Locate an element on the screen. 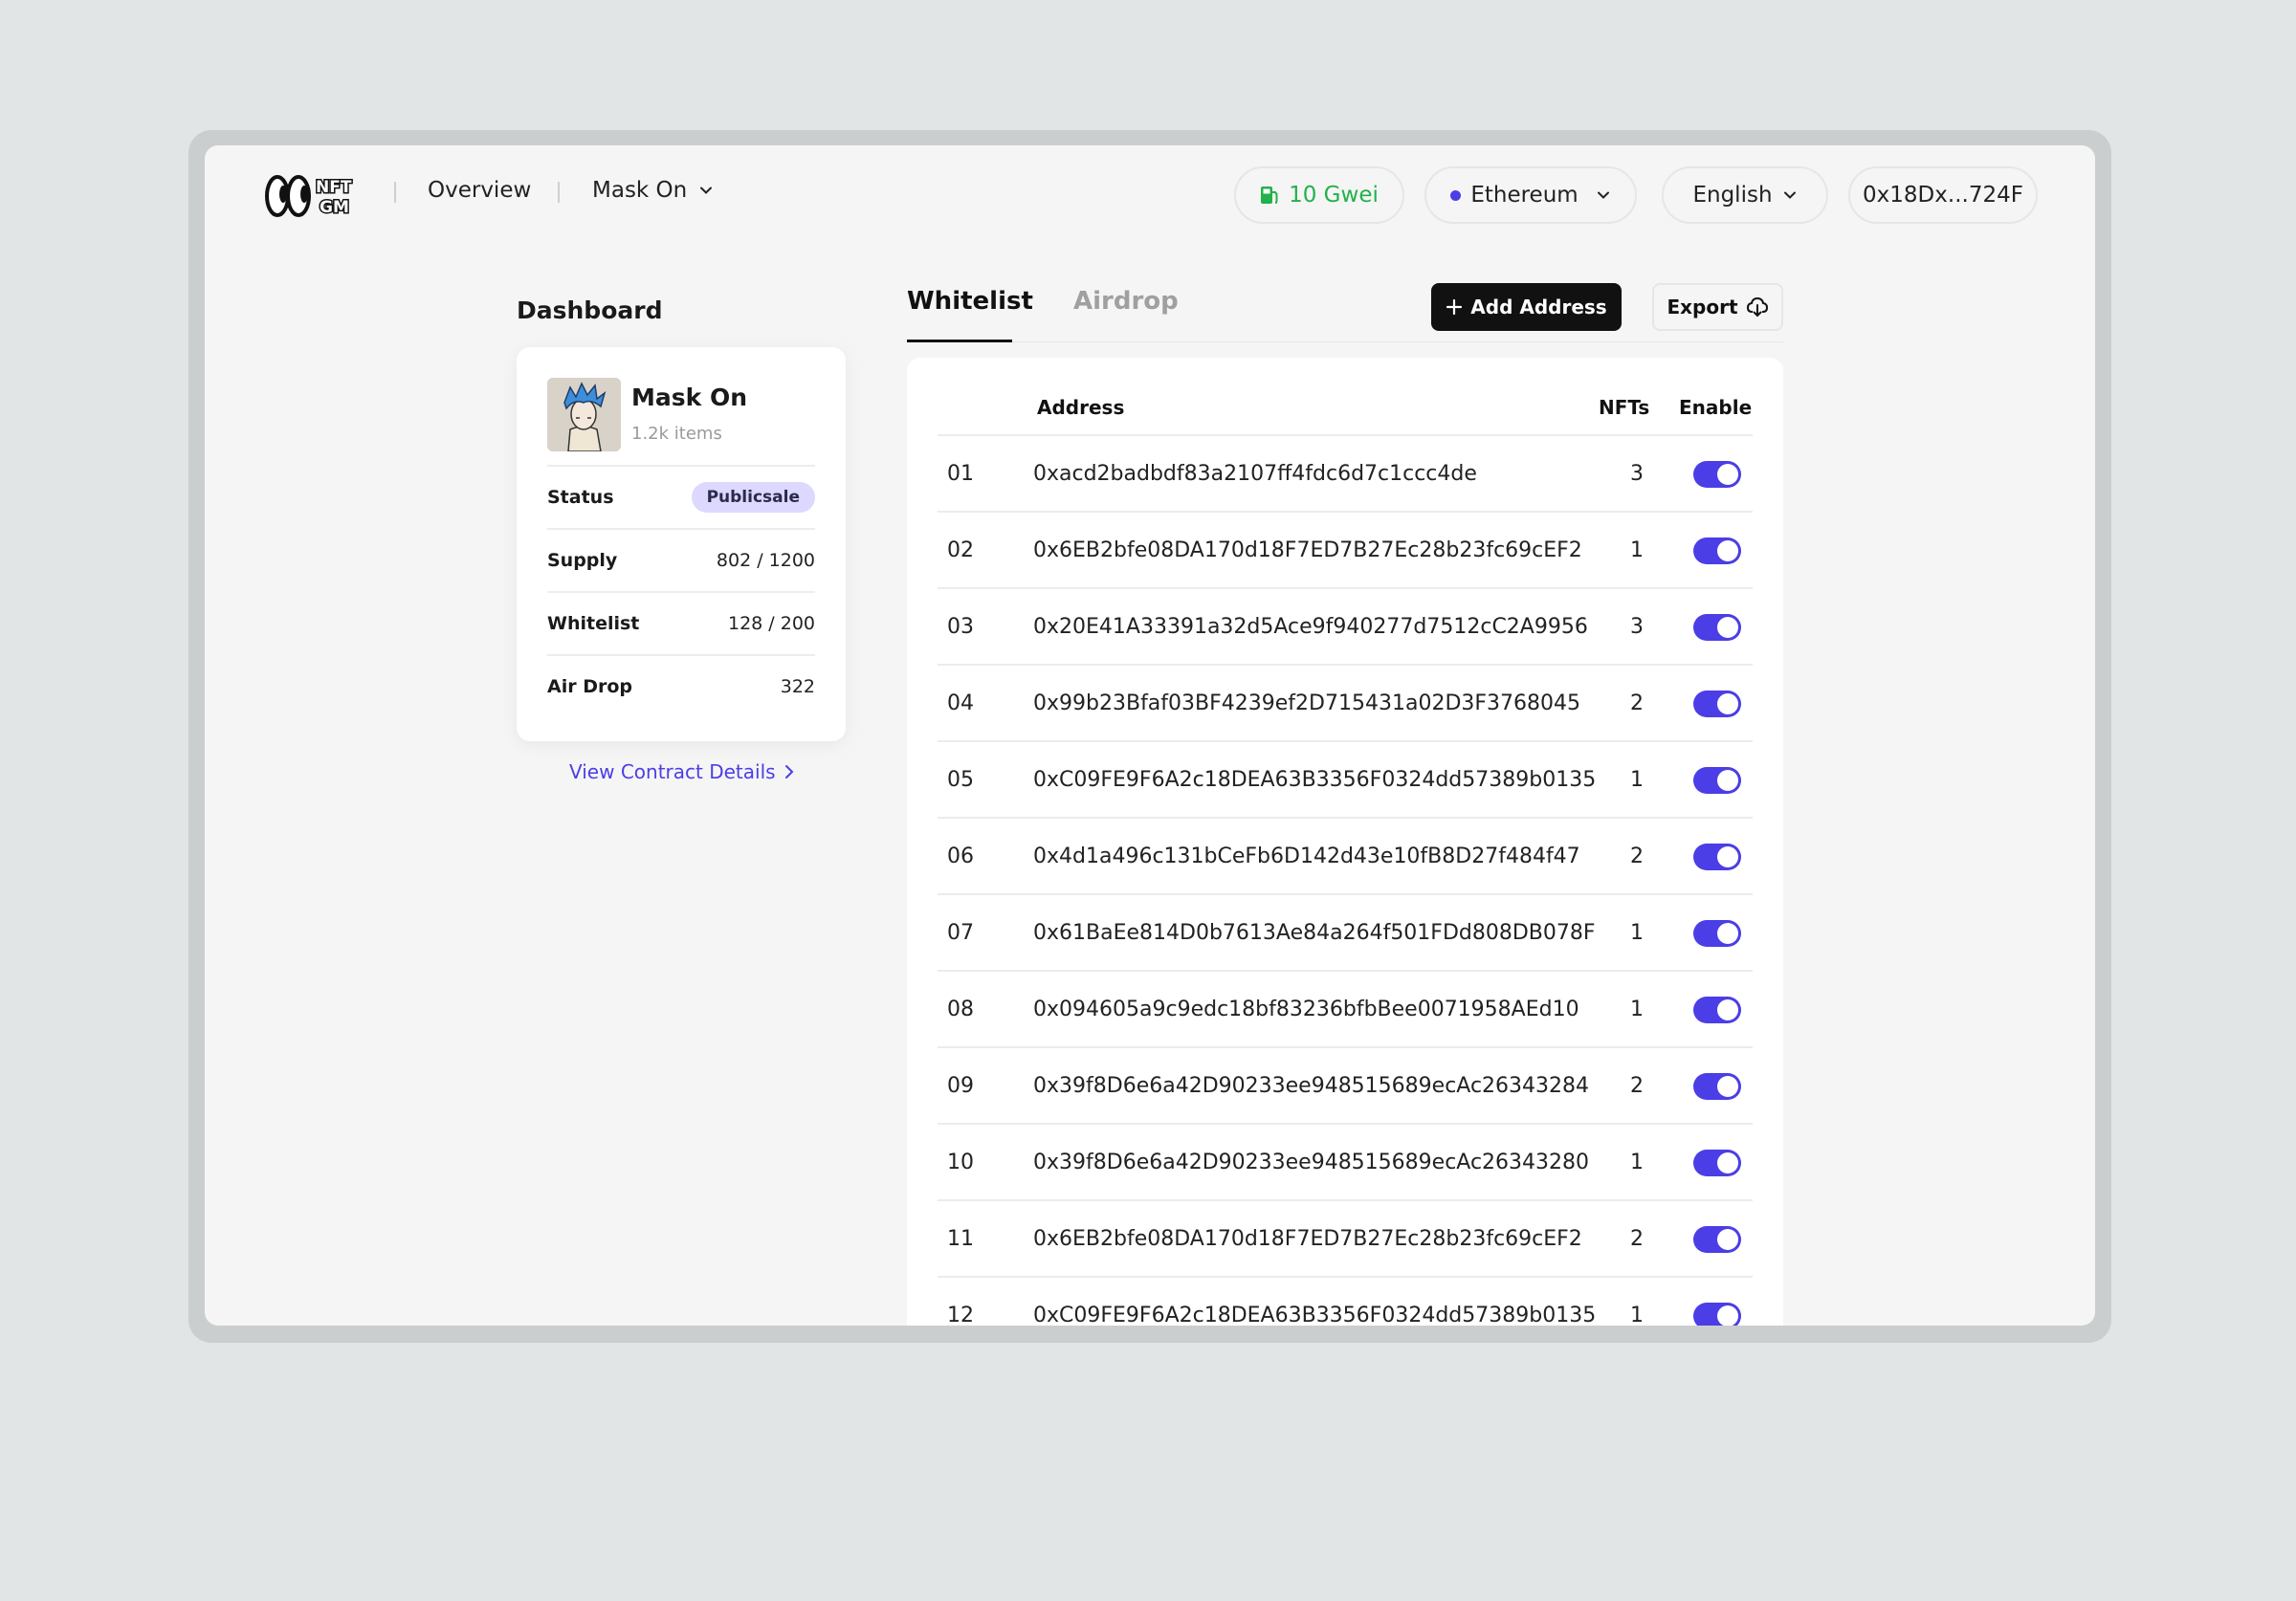 Image resolution: width=2296 pixels, height=1601 pixels. collection-avatar is located at coordinates (584, 415).